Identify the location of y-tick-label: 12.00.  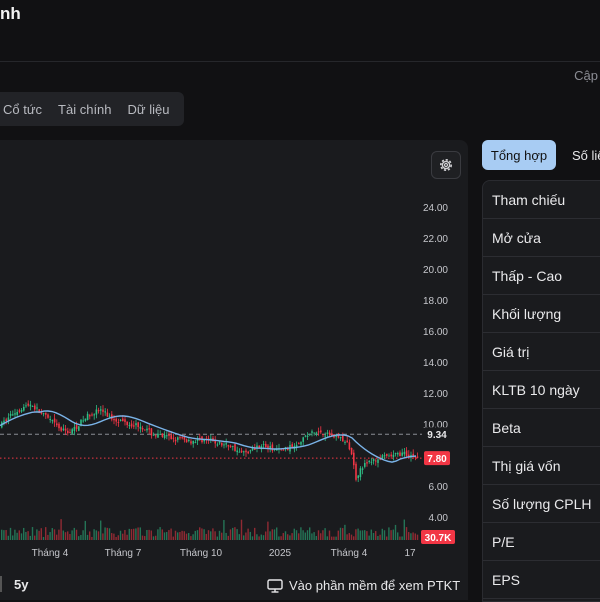
(435, 394).